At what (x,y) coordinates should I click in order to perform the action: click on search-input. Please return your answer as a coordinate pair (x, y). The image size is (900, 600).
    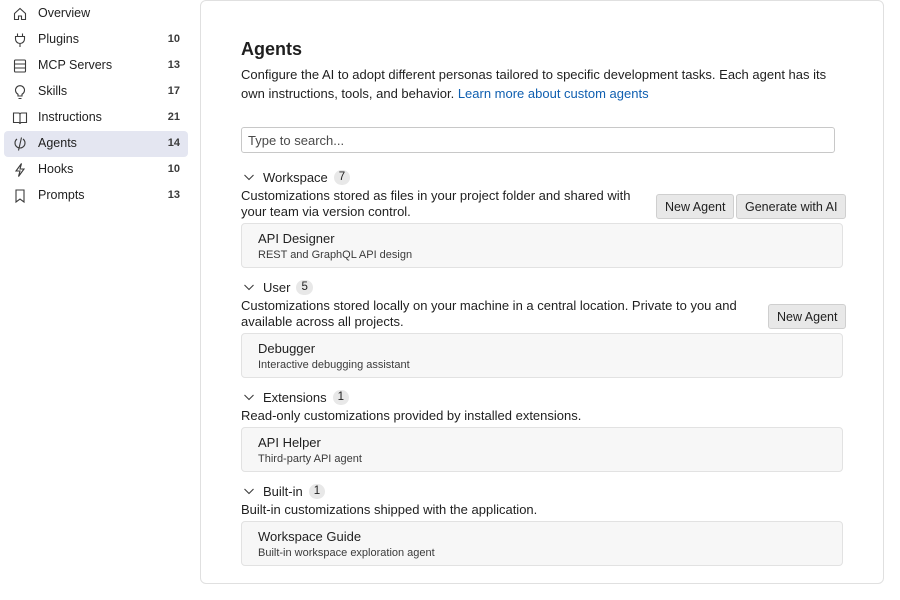
    Looking at the image, I should click on (538, 140).